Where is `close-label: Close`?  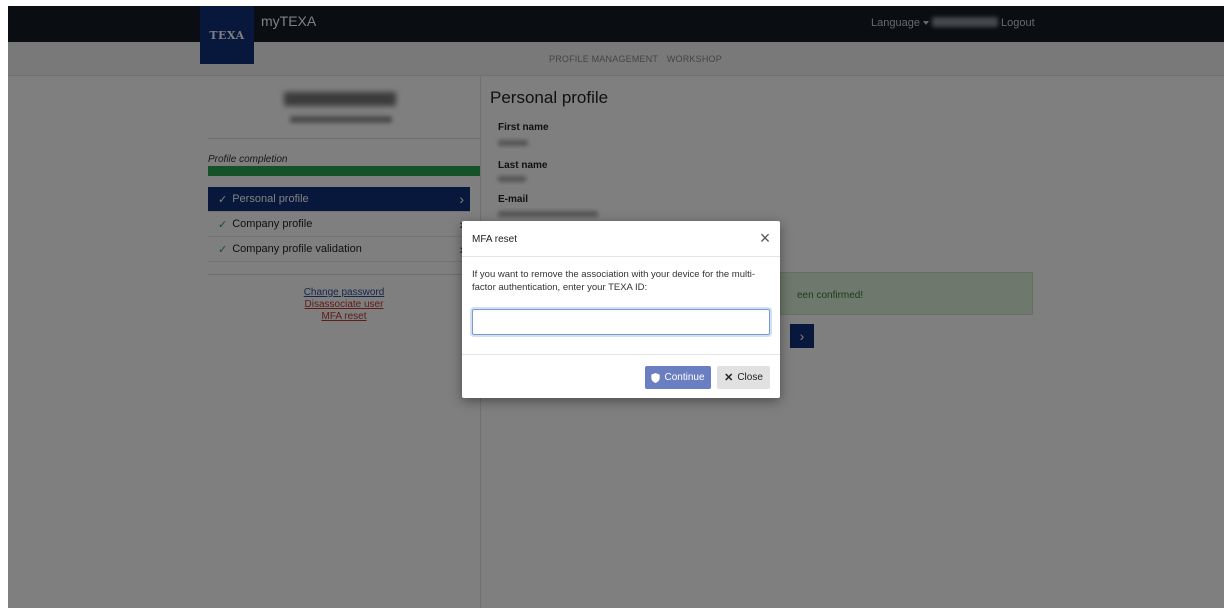 close-label: Close is located at coordinates (750, 377).